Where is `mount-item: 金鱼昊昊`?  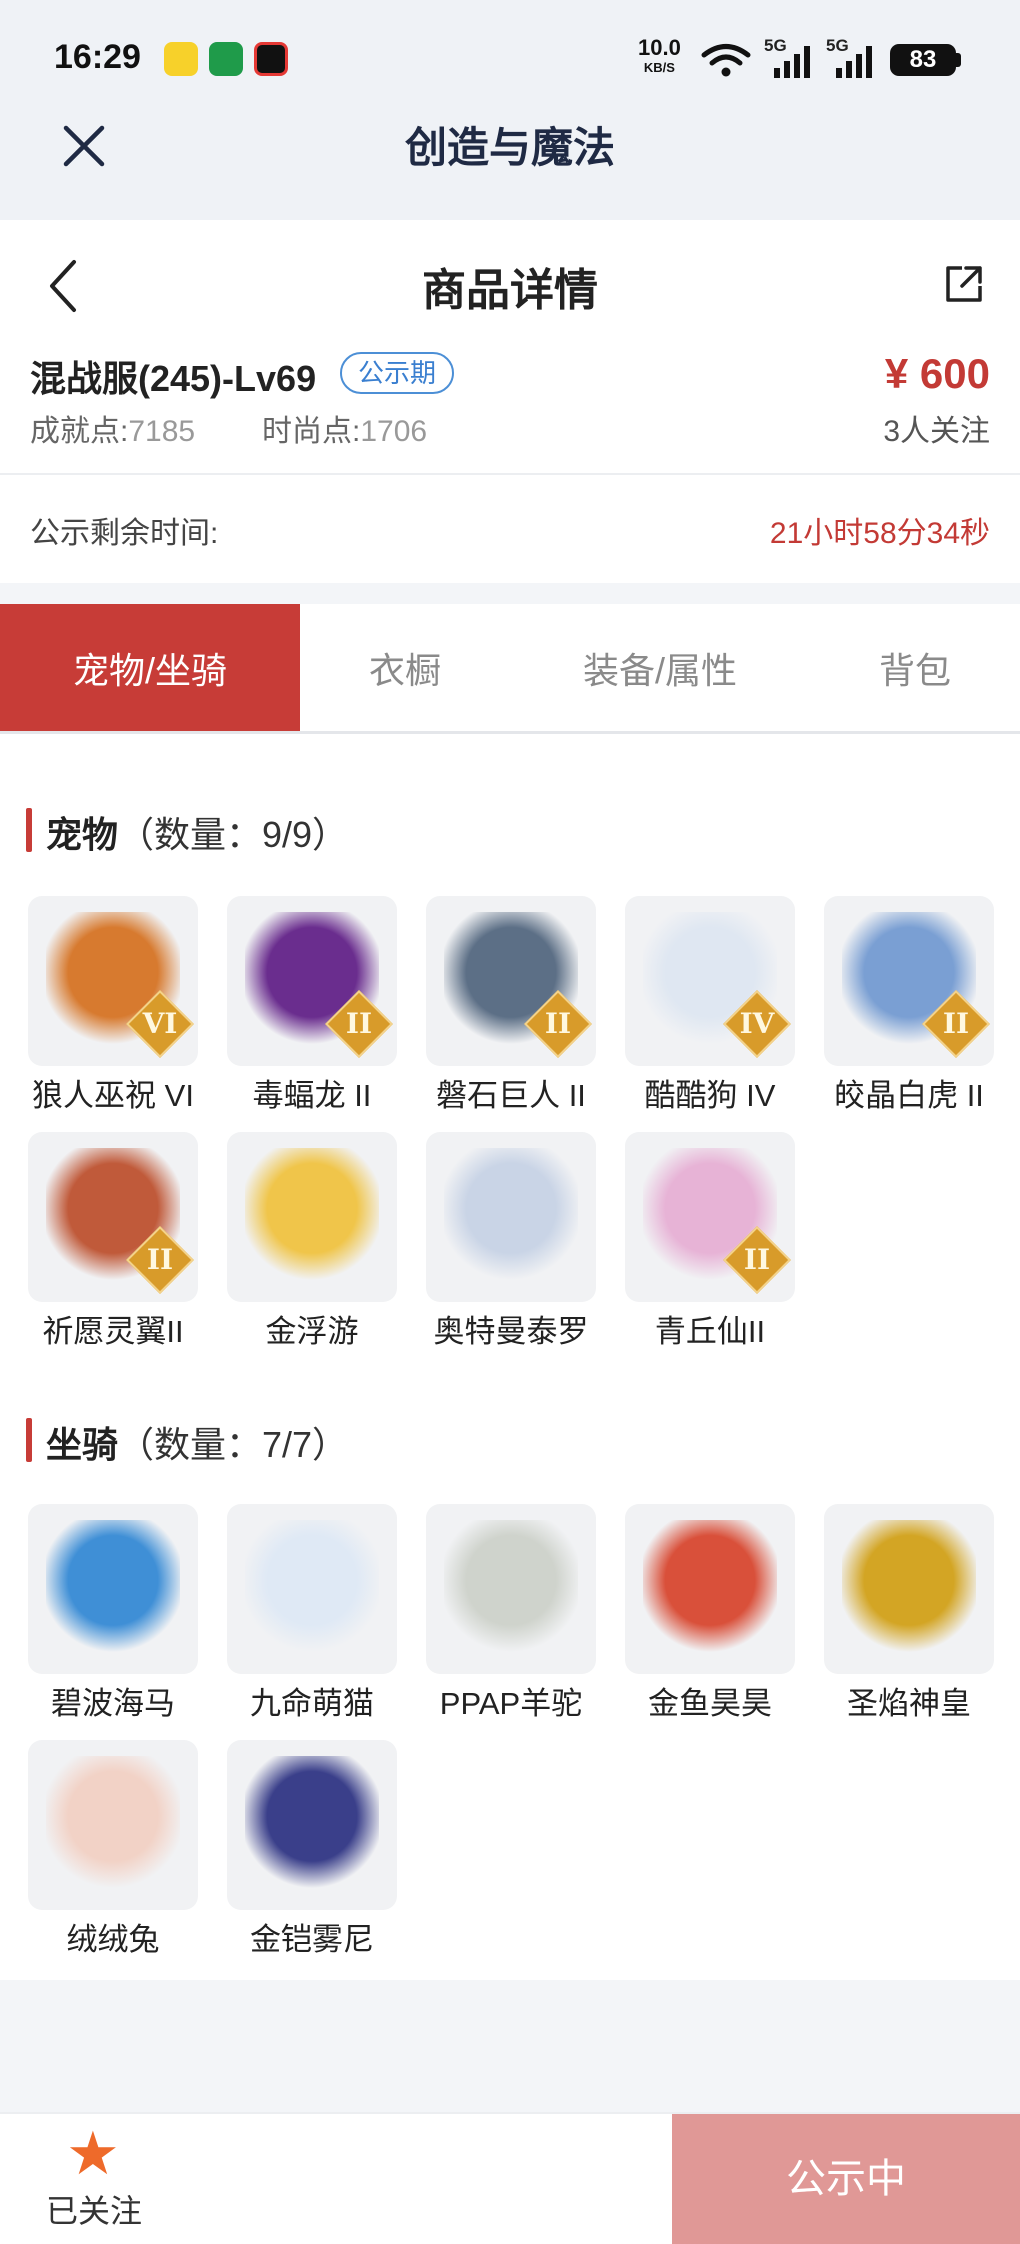 mount-item: 金鱼昊昊 is located at coordinates (710, 1613).